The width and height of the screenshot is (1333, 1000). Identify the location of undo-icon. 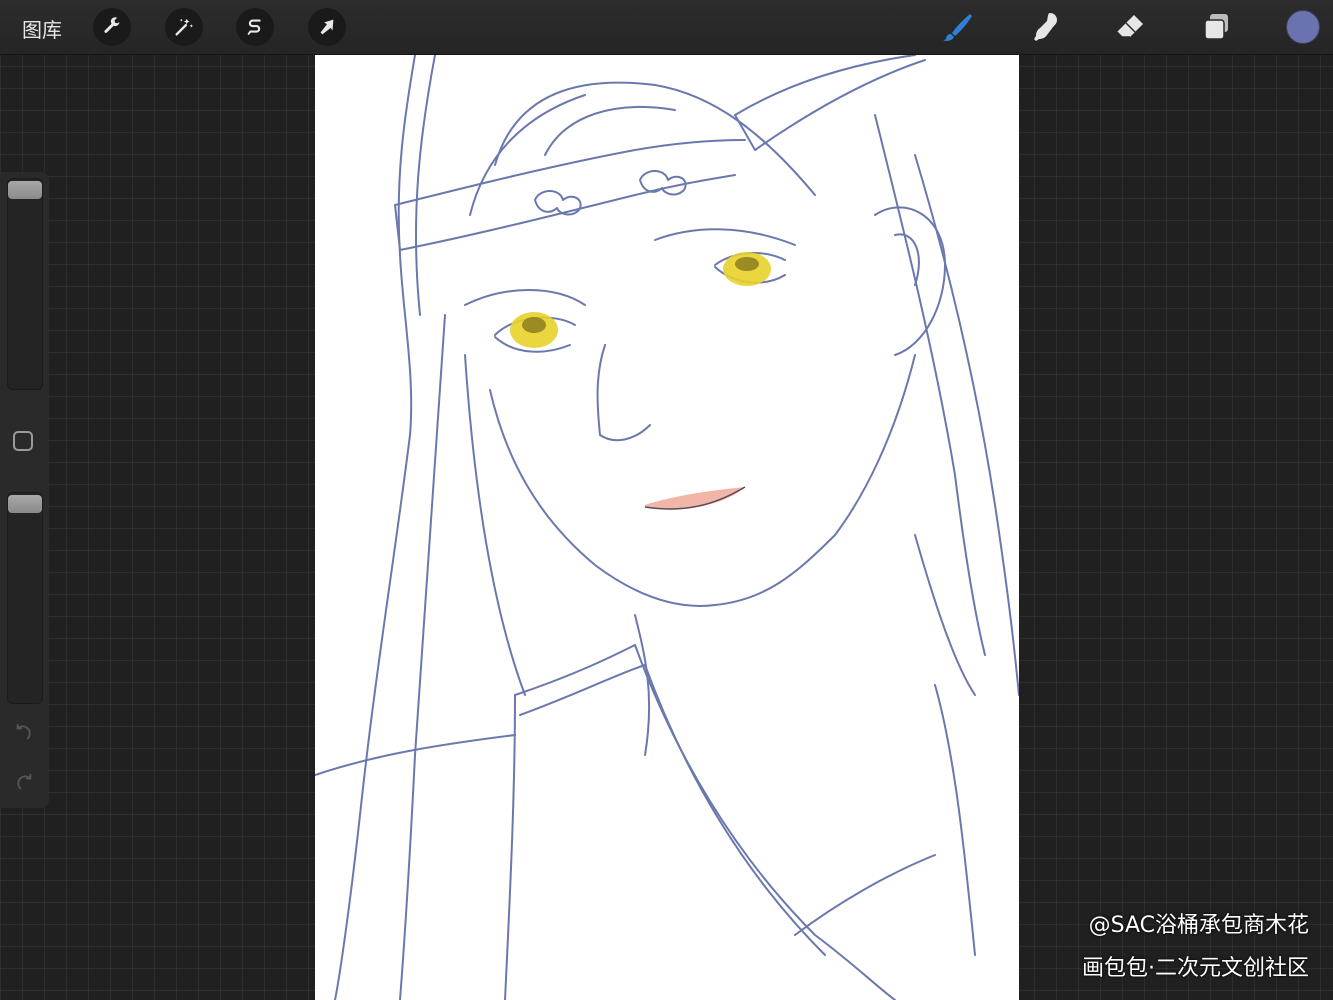
(23, 731).